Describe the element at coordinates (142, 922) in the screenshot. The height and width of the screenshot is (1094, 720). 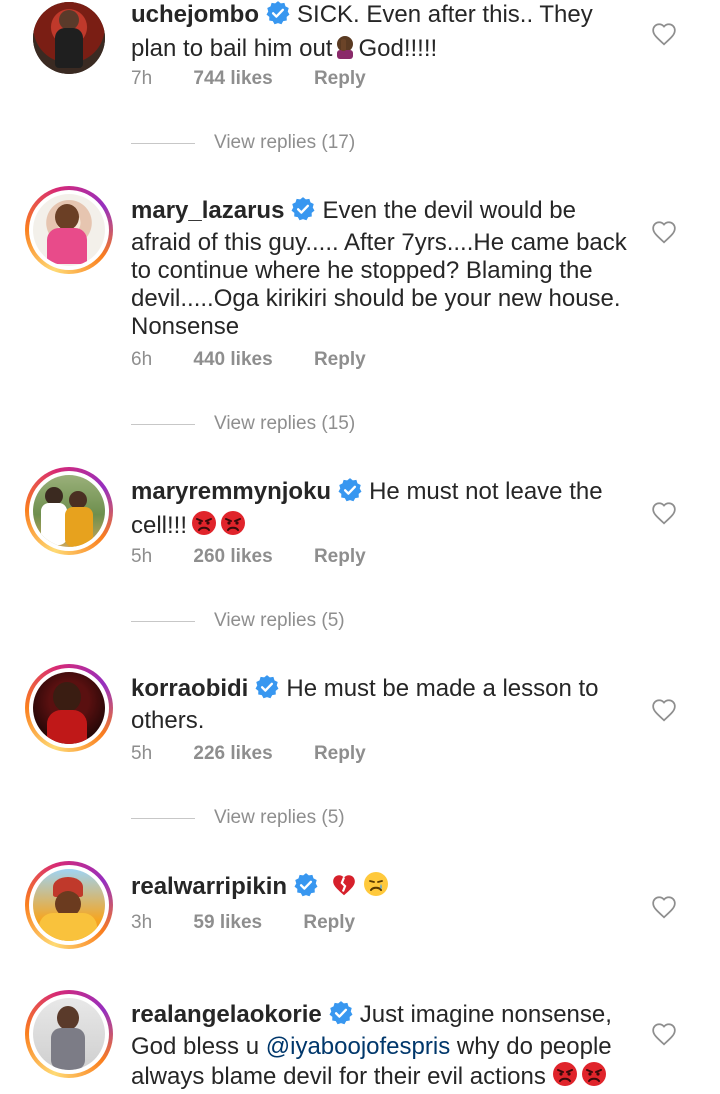
I see `comment-time: 3h` at that location.